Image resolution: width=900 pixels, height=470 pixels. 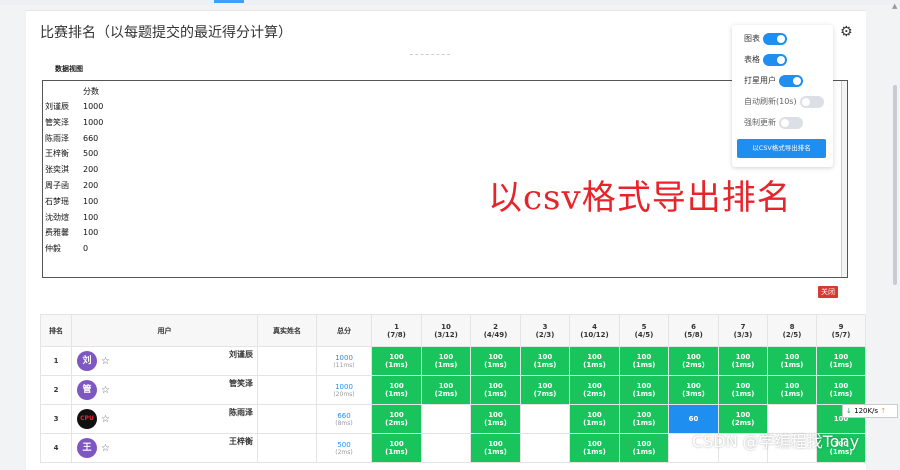 I want to click on upload-arrow-icon: ↑, so click(x=883, y=411).